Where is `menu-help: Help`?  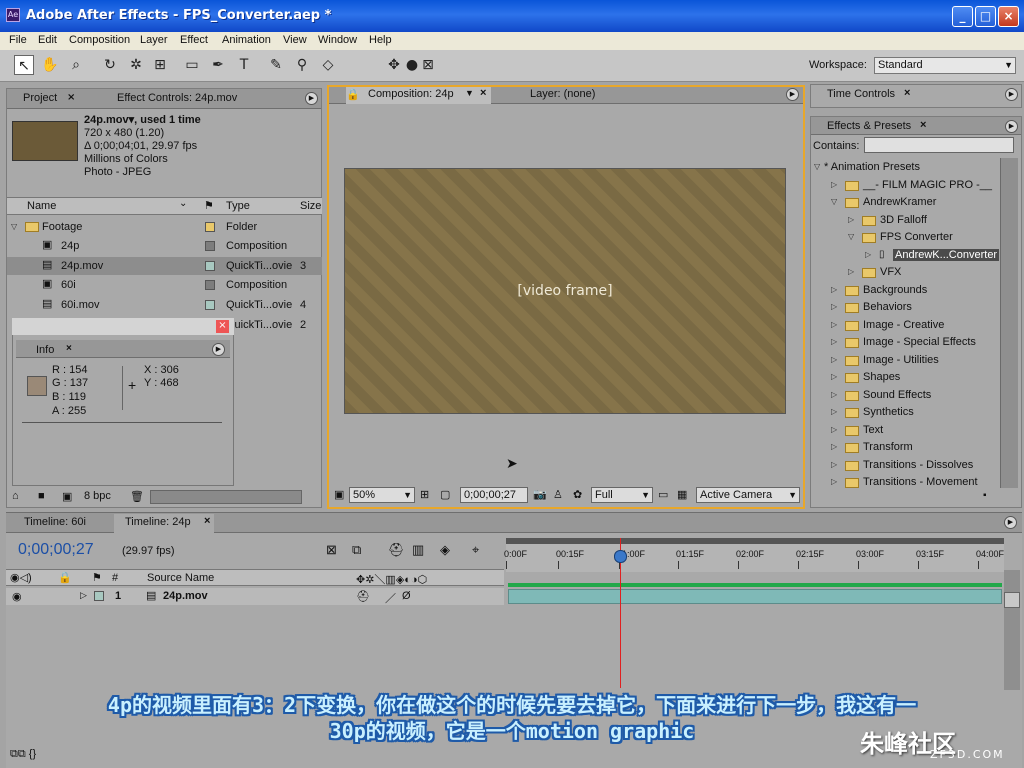 menu-help: Help is located at coordinates (380, 40).